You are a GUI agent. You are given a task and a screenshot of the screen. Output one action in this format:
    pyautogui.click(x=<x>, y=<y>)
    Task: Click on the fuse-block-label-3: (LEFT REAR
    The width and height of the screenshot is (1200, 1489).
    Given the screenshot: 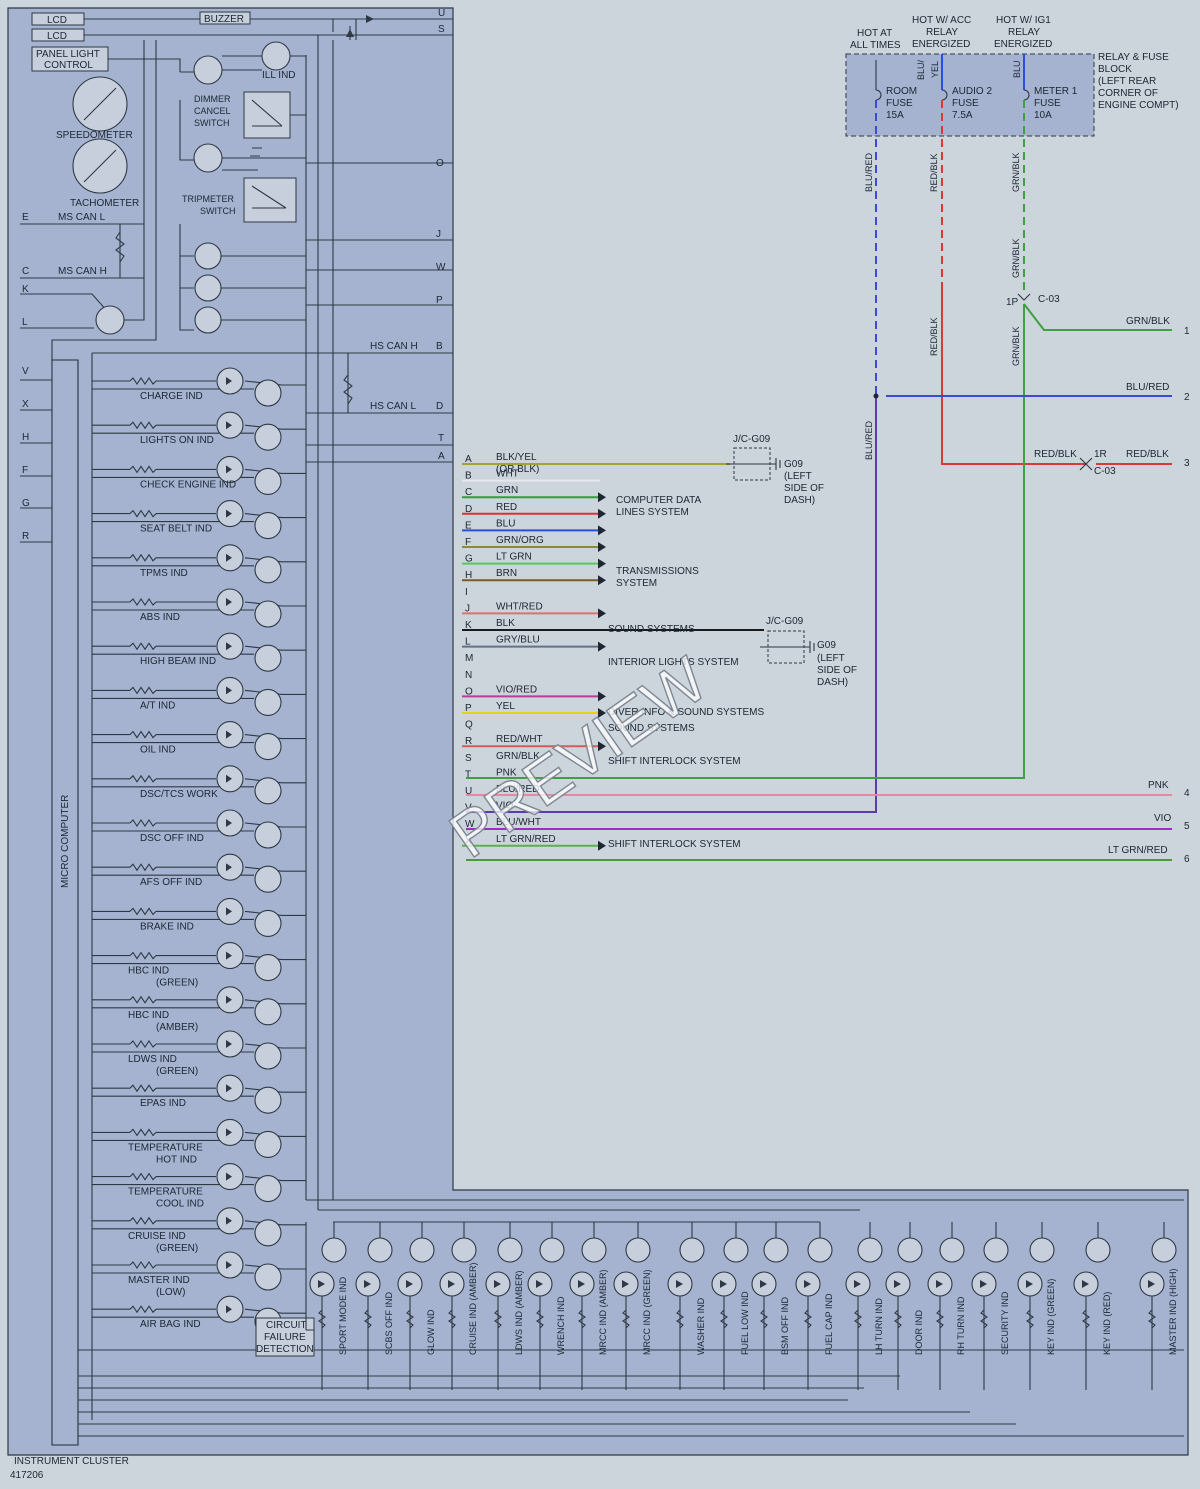 What is the action you would take?
    pyautogui.click(x=1127, y=81)
    